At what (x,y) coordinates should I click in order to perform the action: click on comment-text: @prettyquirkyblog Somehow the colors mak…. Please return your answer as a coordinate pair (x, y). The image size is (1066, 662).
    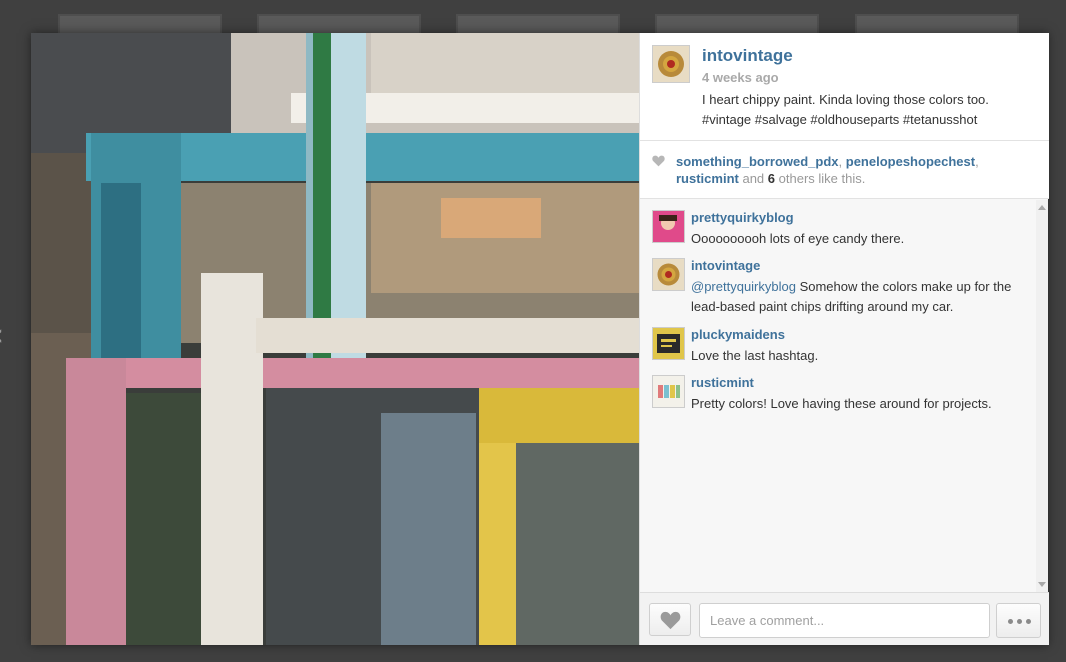
    Looking at the image, I should click on (861, 297).